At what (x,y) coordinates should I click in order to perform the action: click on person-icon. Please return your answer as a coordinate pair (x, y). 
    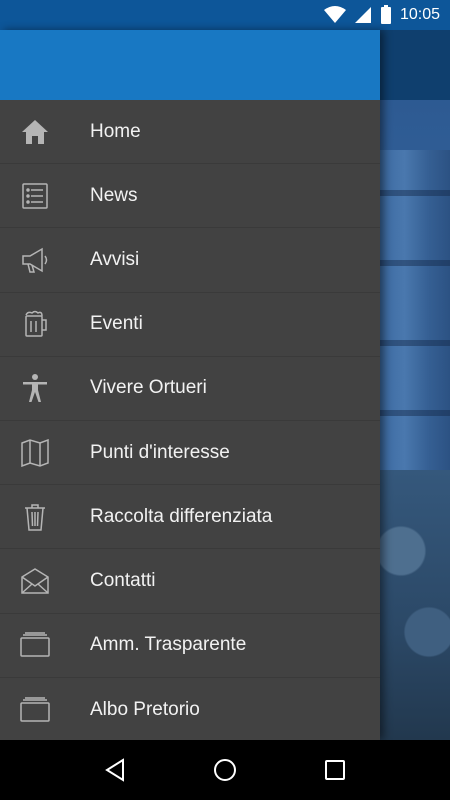
    Looking at the image, I should click on (35, 388).